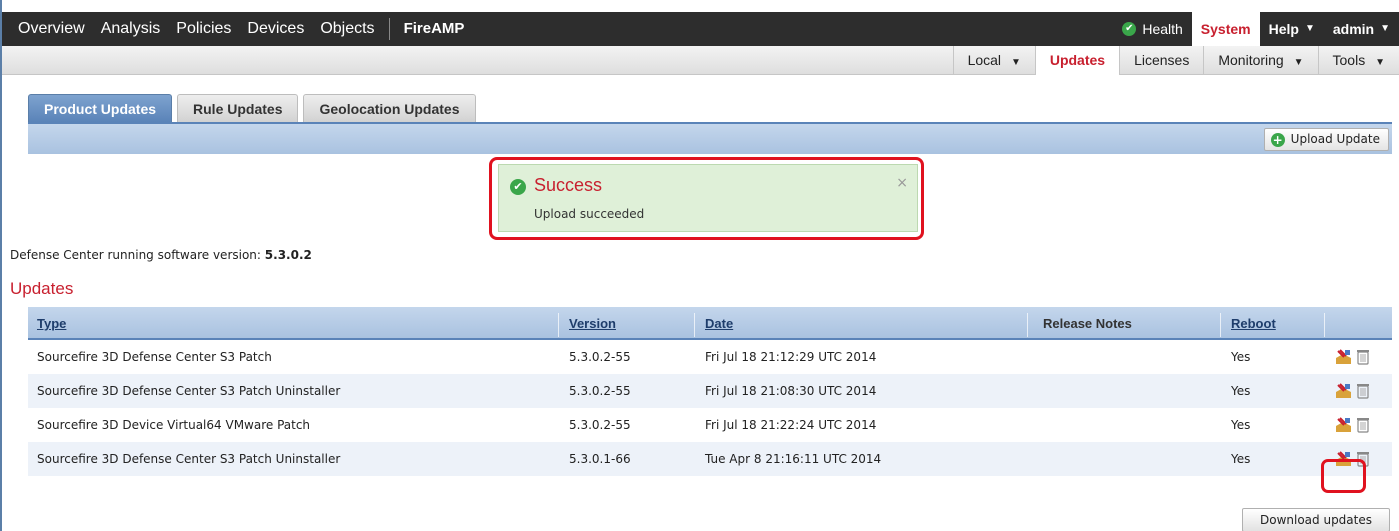 This screenshot has height=531, width=1399. I want to click on subnav-monitoring: Monitoring ▼, so click(1260, 60).